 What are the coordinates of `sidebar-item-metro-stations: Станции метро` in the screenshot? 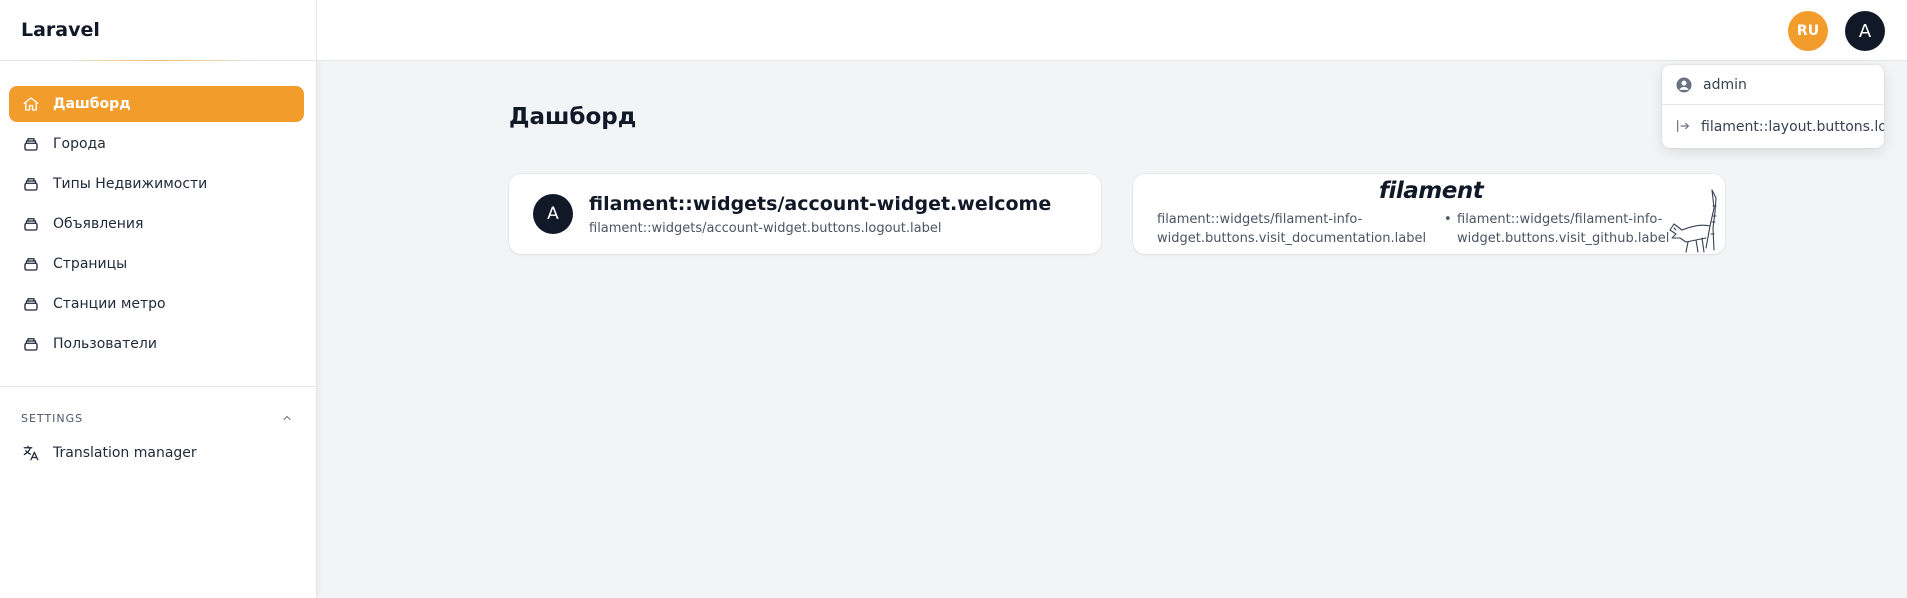 It's located at (156, 304).